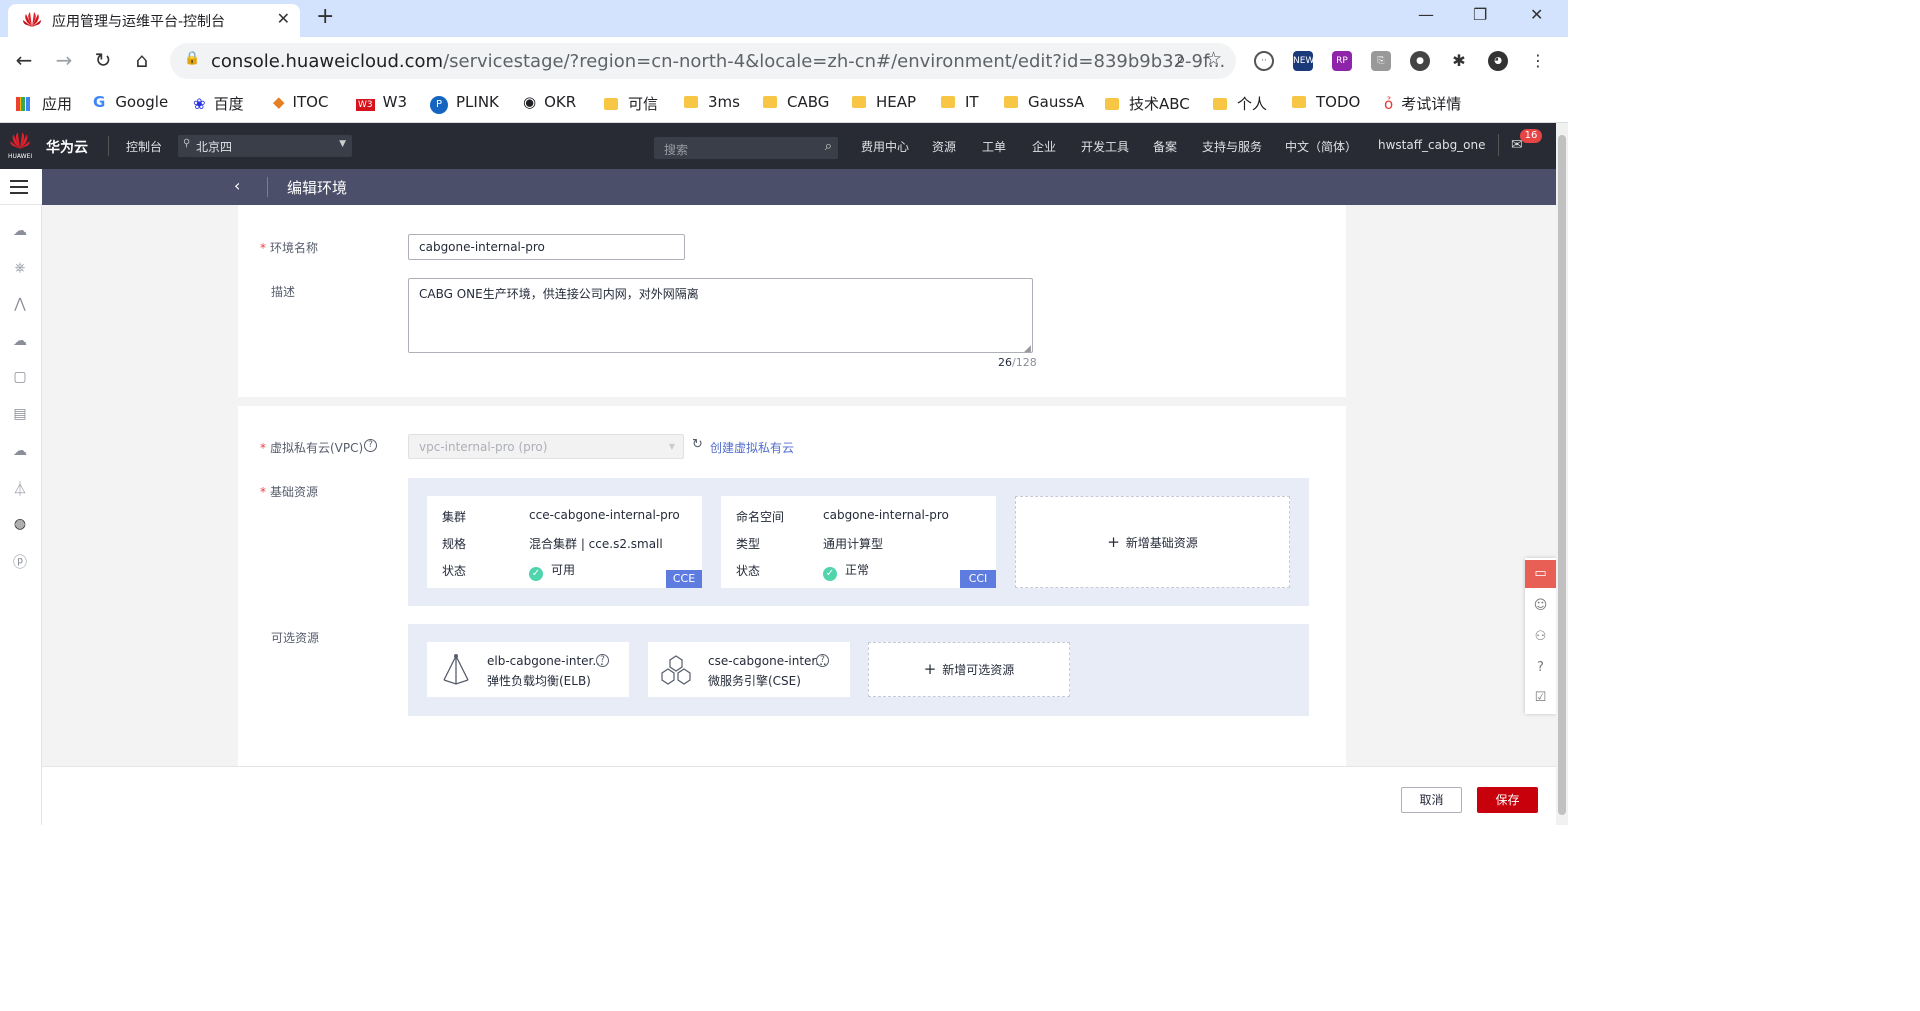 Image resolution: width=1920 pixels, height=1011 pixels. What do you see at coordinates (1381, 61) in the screenshot?
I see `extension-pdf-icon: ⎘` at bounding box center [1381, 61].